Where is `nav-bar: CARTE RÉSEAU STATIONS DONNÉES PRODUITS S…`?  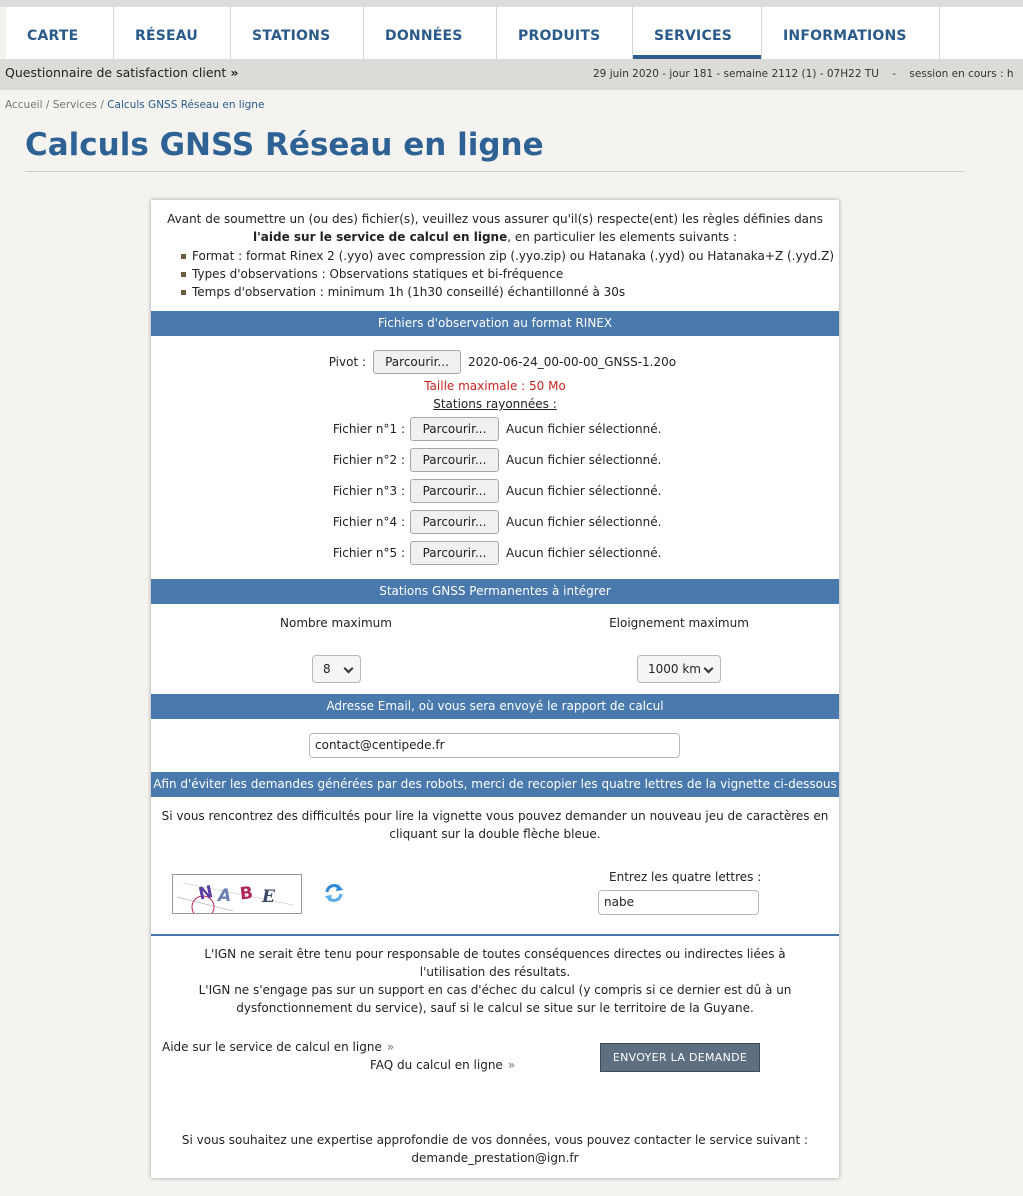
nav-bar: CARTE RÉSEAU STATIONS DONNÉES PRODUITS S… is located at coordinates (514, 33).